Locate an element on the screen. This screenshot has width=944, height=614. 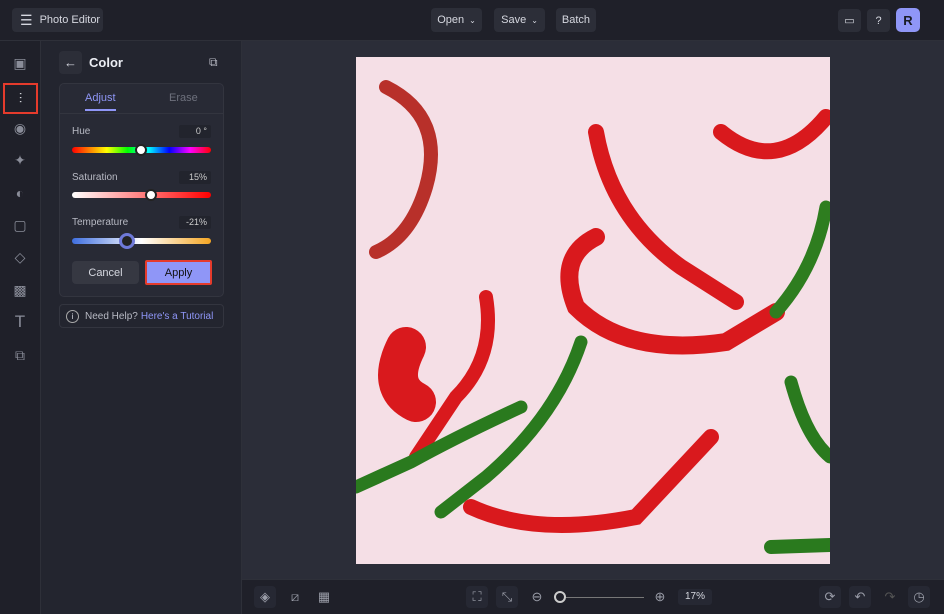
saturation-value: 15% is located at coordinates (195, 177).